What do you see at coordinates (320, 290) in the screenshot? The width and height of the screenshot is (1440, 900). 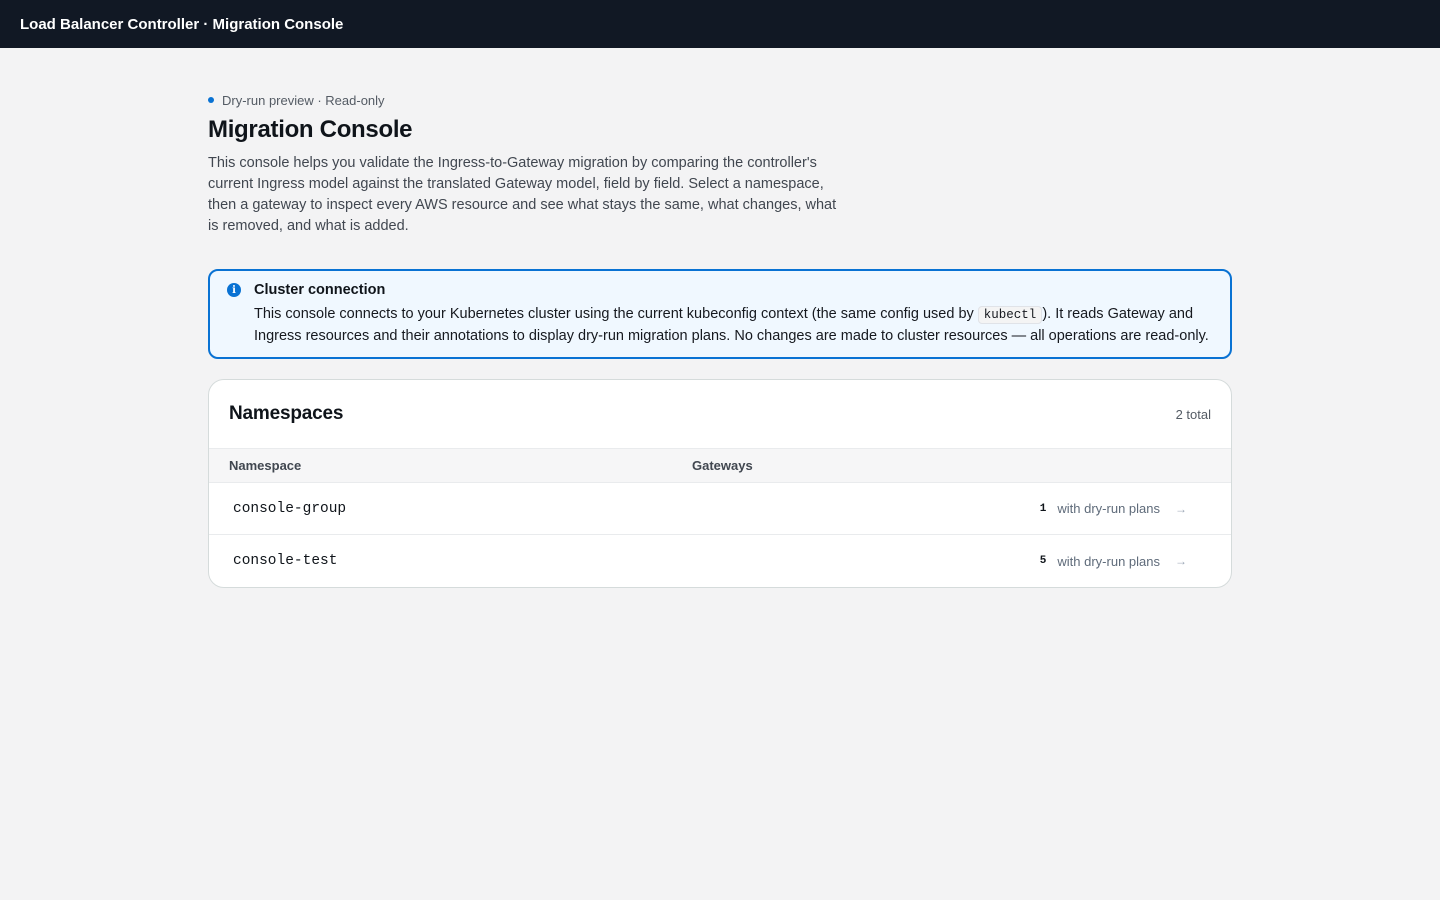 I see `alert-title: Cluster connection` at bounding box center [320, 290].